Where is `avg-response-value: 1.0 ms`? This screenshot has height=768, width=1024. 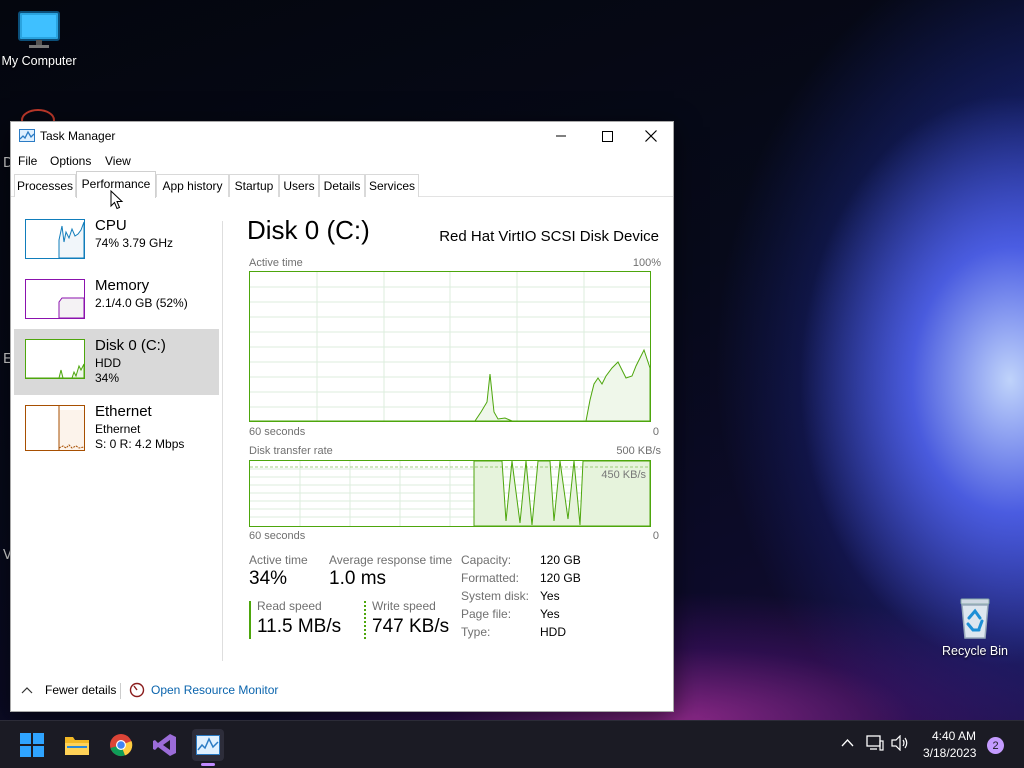
avg-response-value: 1.0 ms is located at coordinates (358, 578).